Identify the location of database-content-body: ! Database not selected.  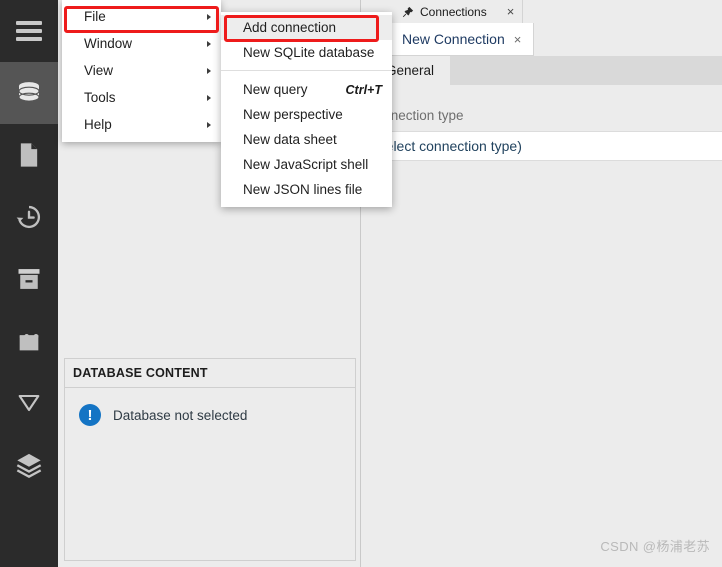
(210, 407).